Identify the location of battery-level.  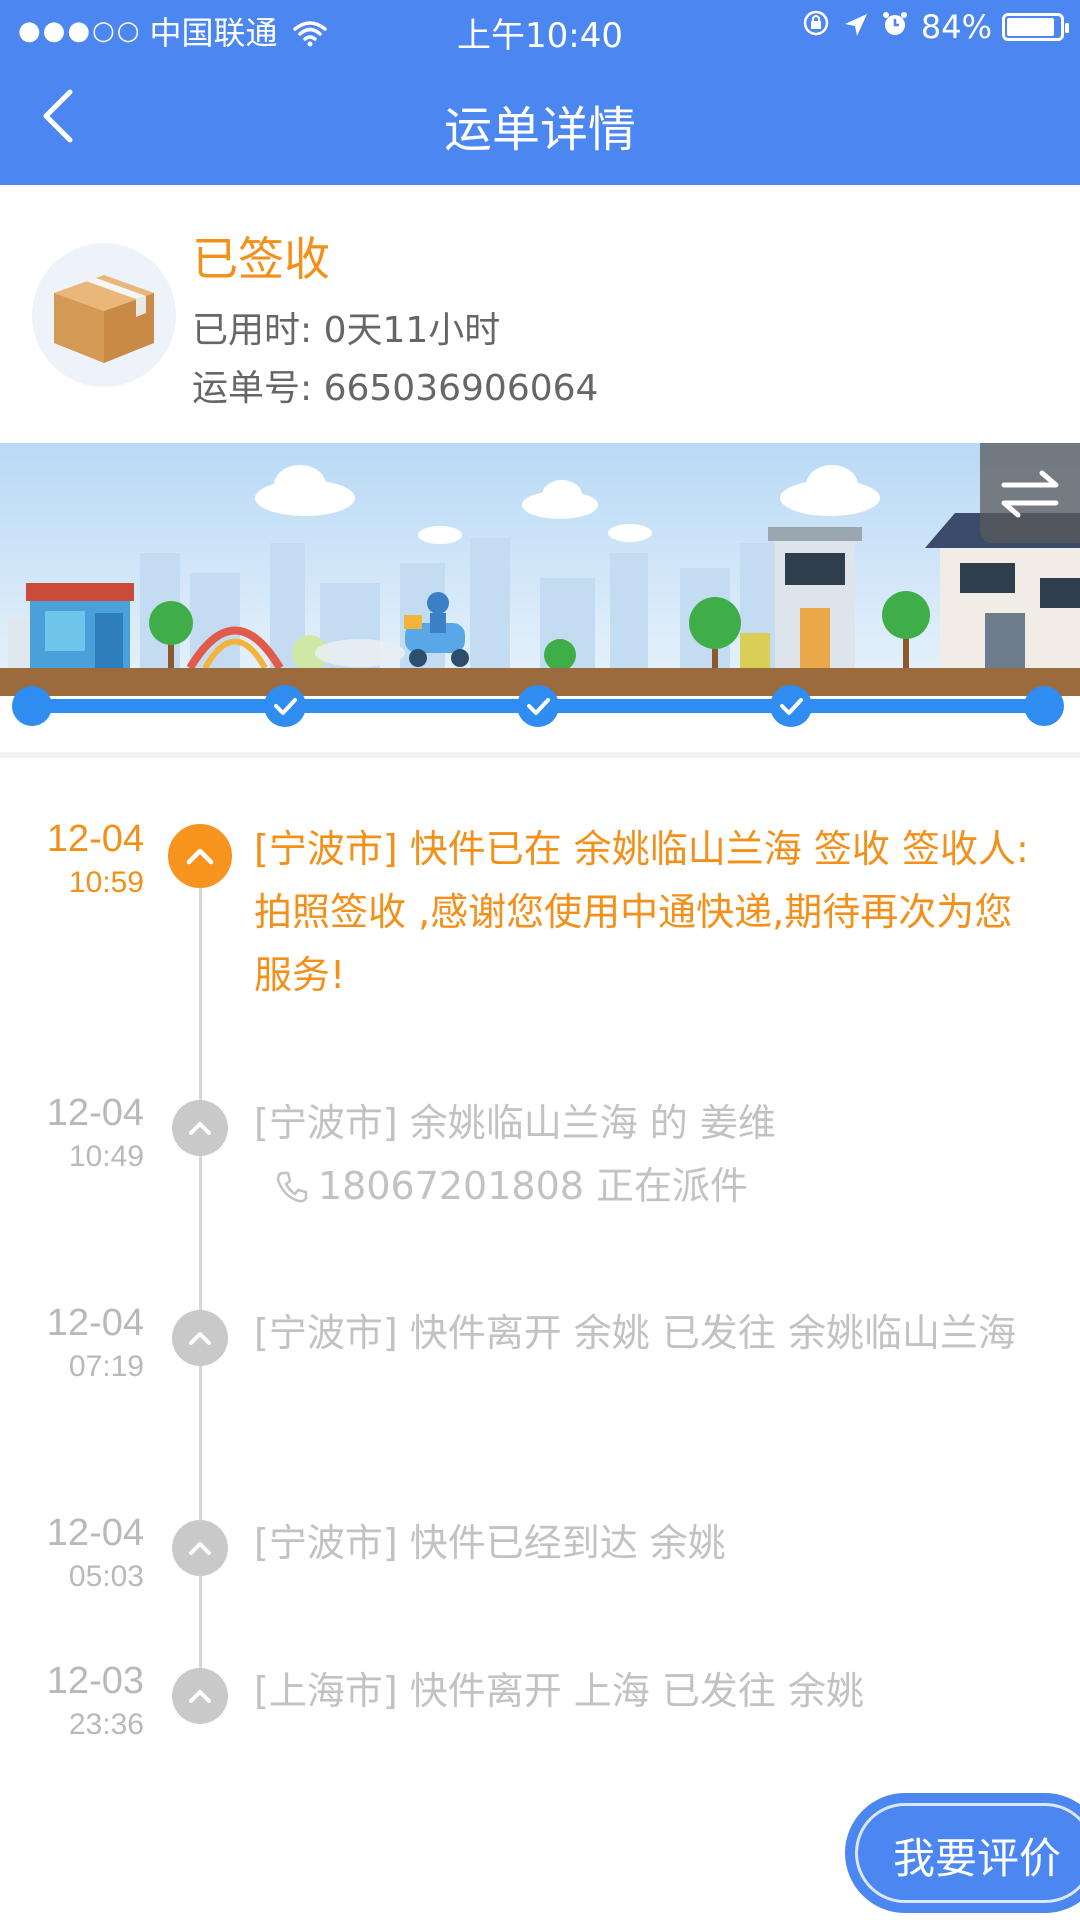
(1031, 27).